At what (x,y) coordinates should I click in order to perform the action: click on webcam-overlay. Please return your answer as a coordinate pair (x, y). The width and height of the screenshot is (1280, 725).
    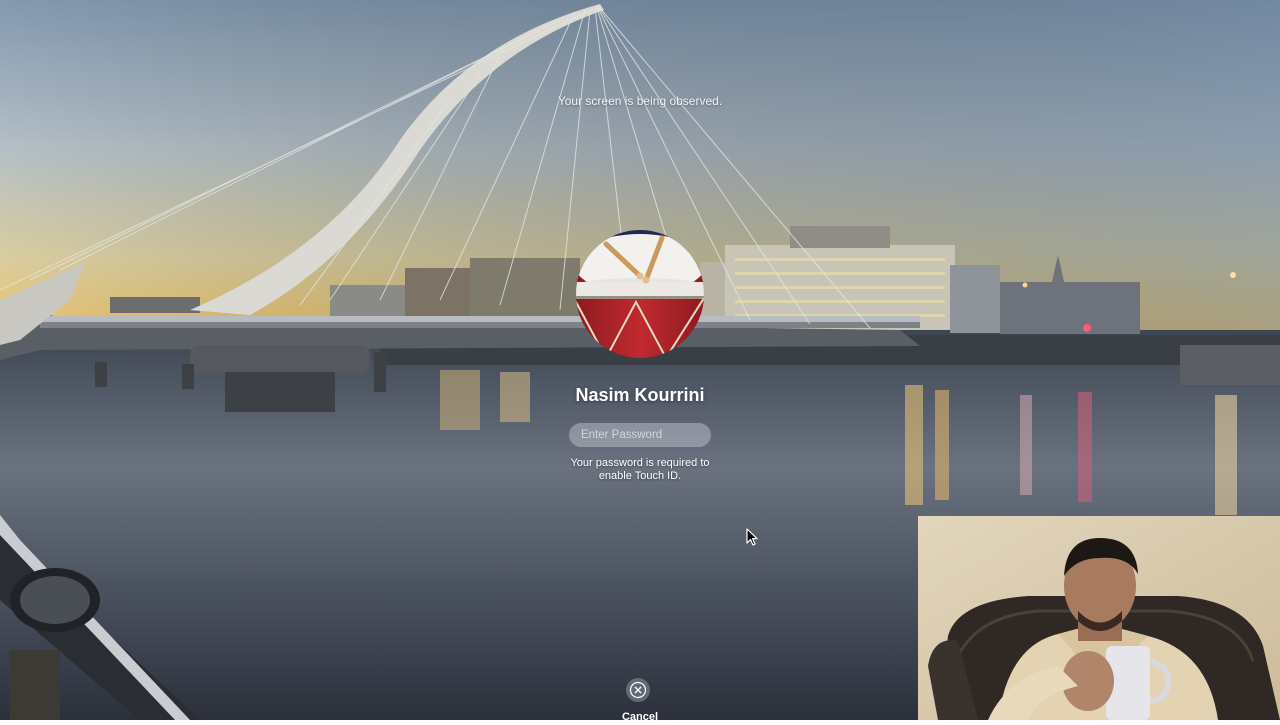
    Looking at the image, I should click on (1099, 618).